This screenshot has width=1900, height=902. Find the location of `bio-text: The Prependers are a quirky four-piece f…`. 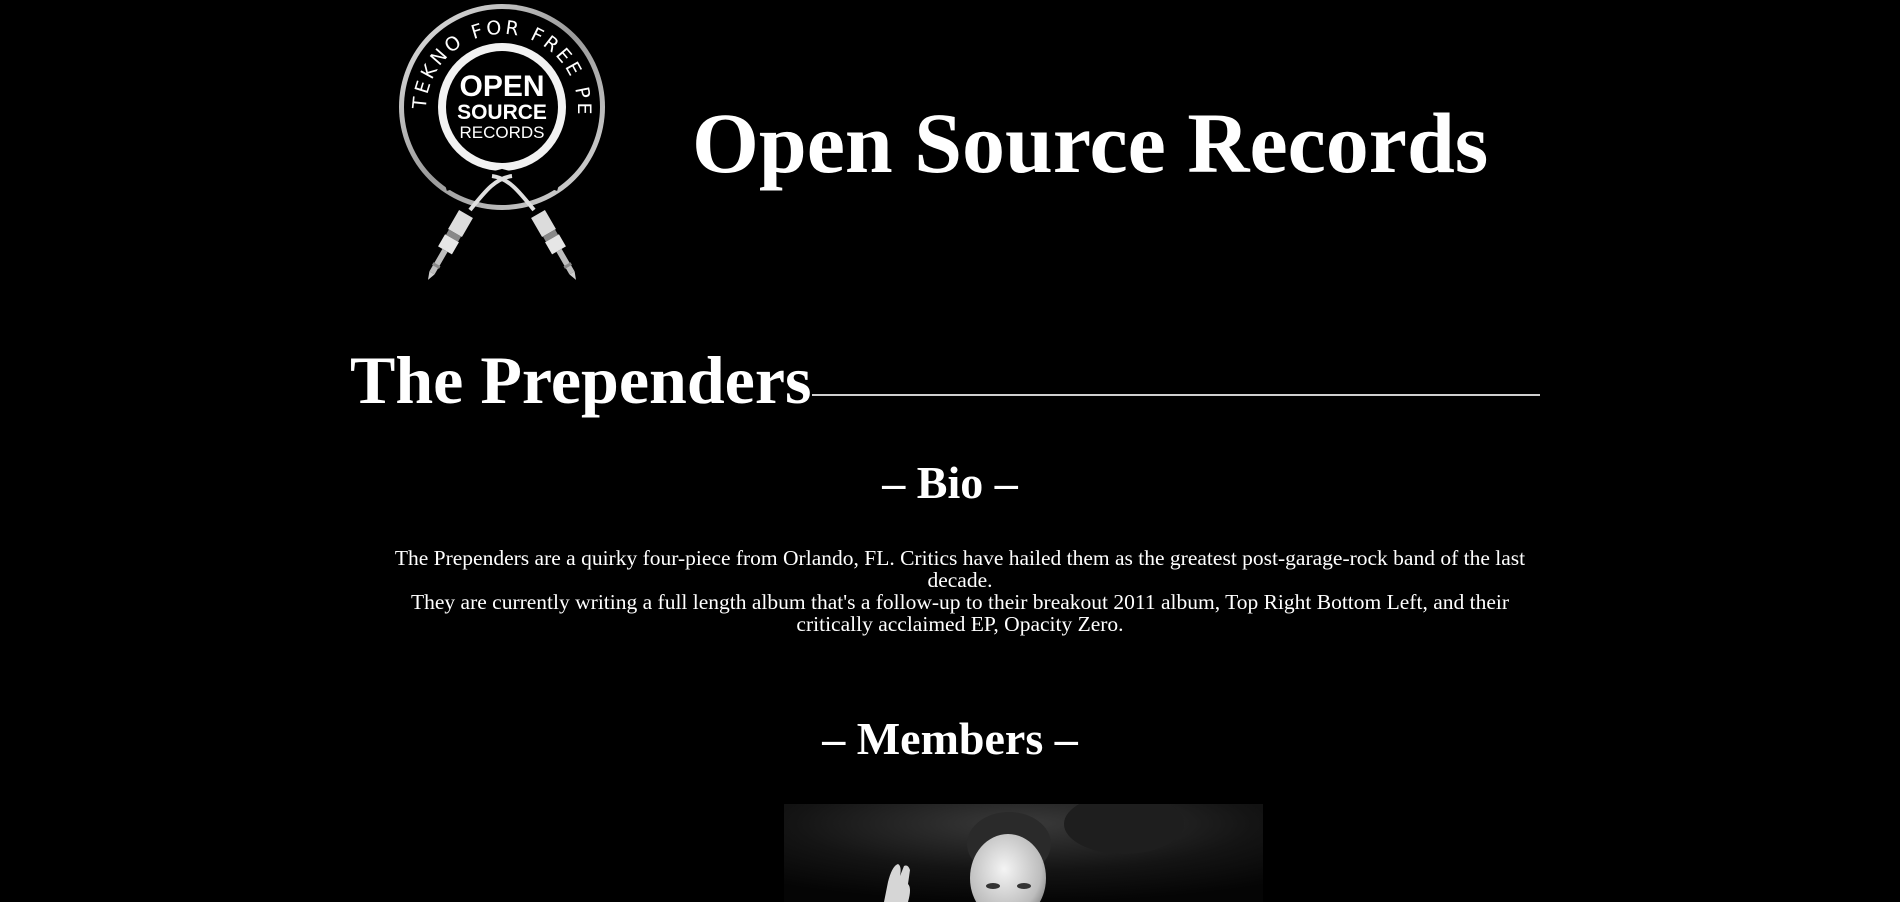

bio-text: The Prependers are a quirky four-piece f… is located at coordinates (960, 591).